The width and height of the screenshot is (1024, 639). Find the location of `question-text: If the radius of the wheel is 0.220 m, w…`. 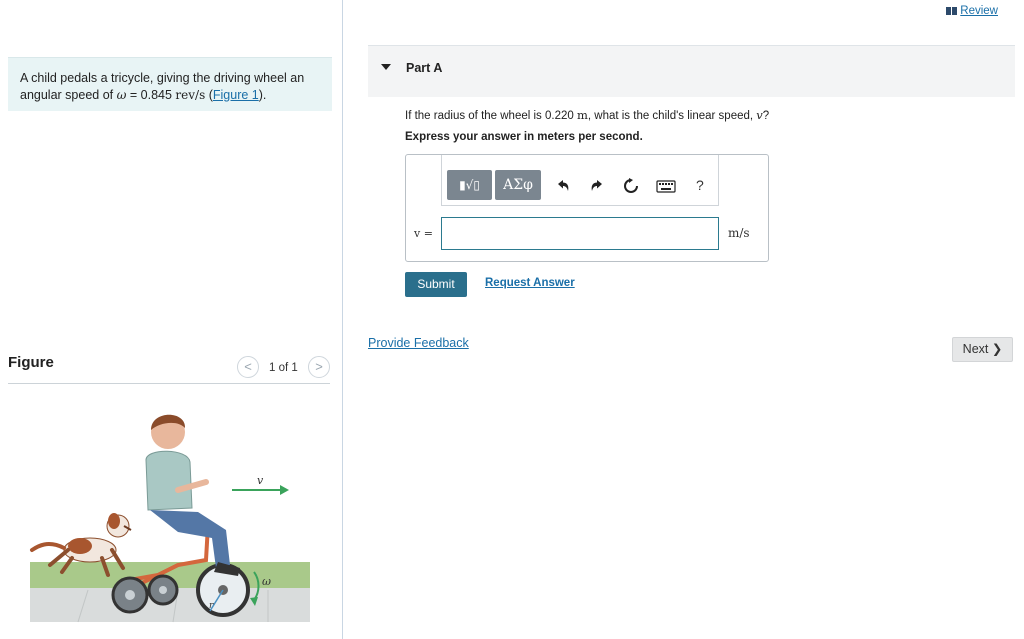

question-text: If the radius of the wheel is 0.220 m, w… is located at coordinates (587, 115).